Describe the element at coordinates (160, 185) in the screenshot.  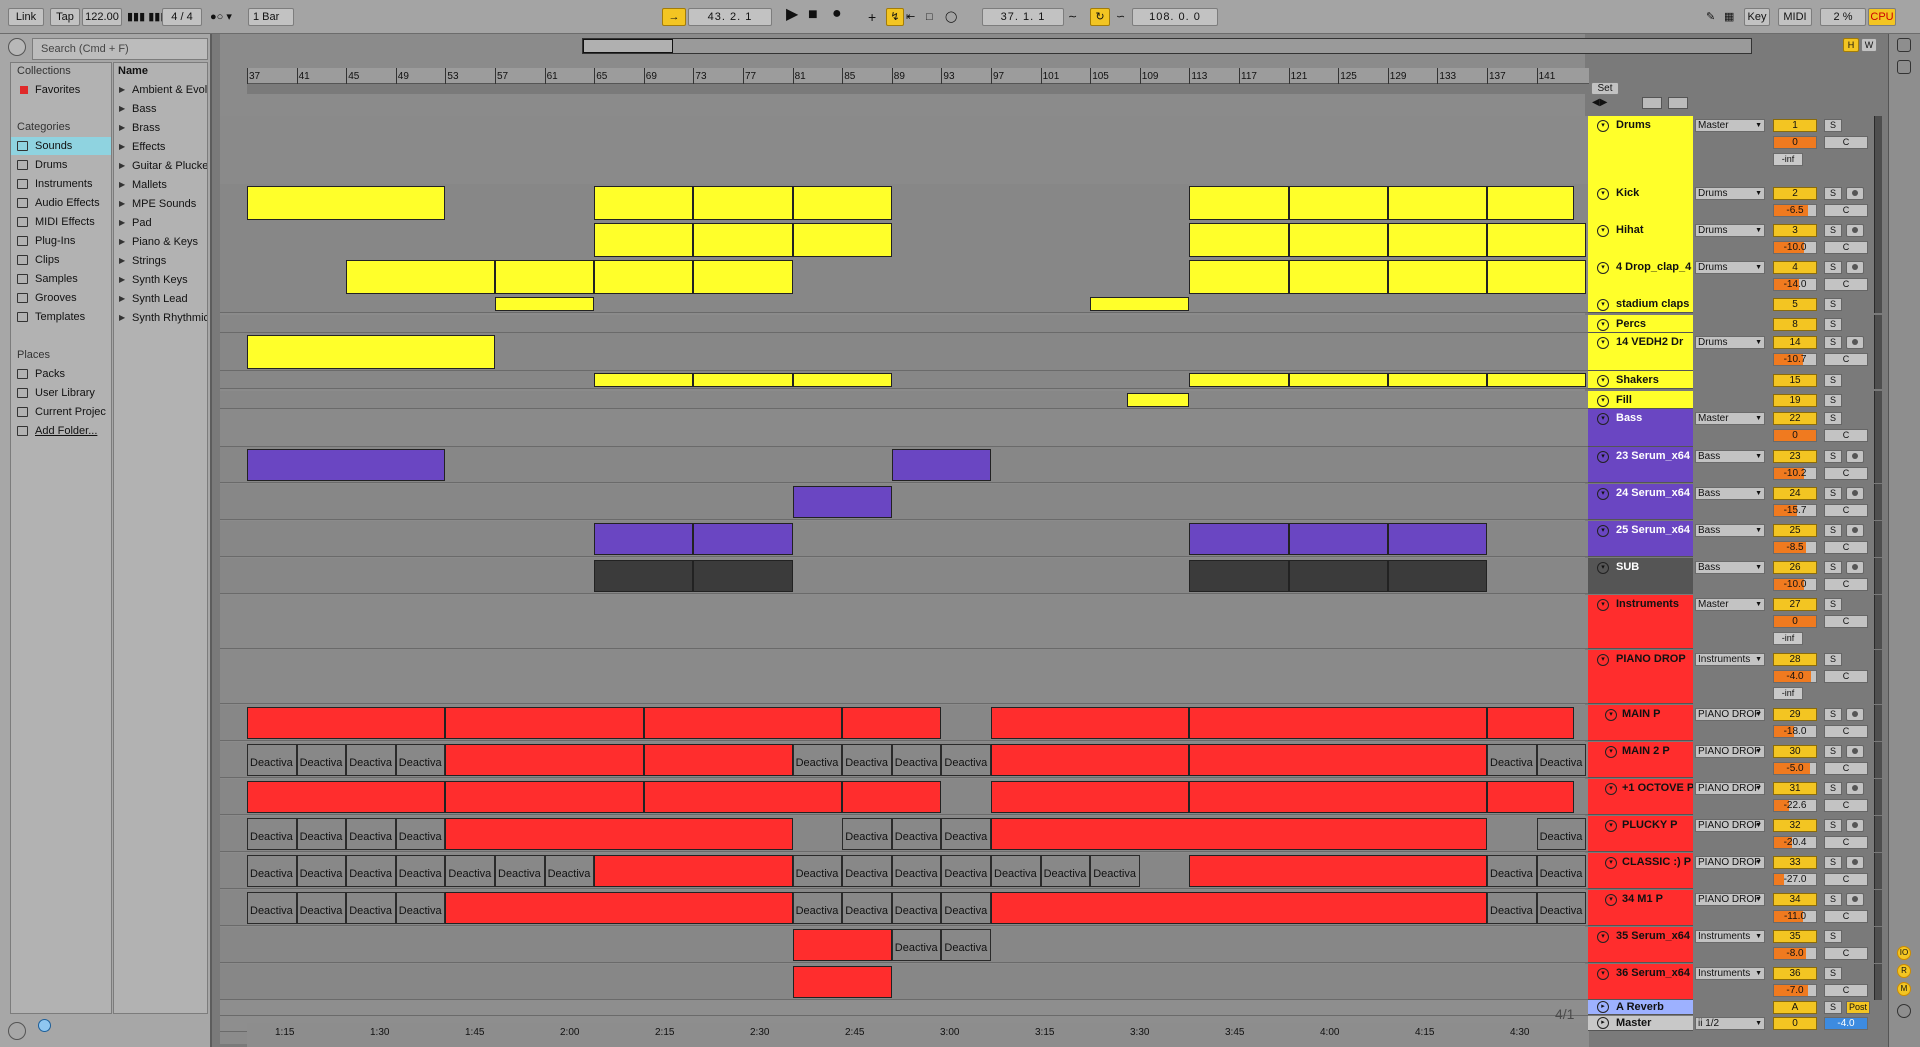
I see `list-item: ▶ Mallets` at that location.